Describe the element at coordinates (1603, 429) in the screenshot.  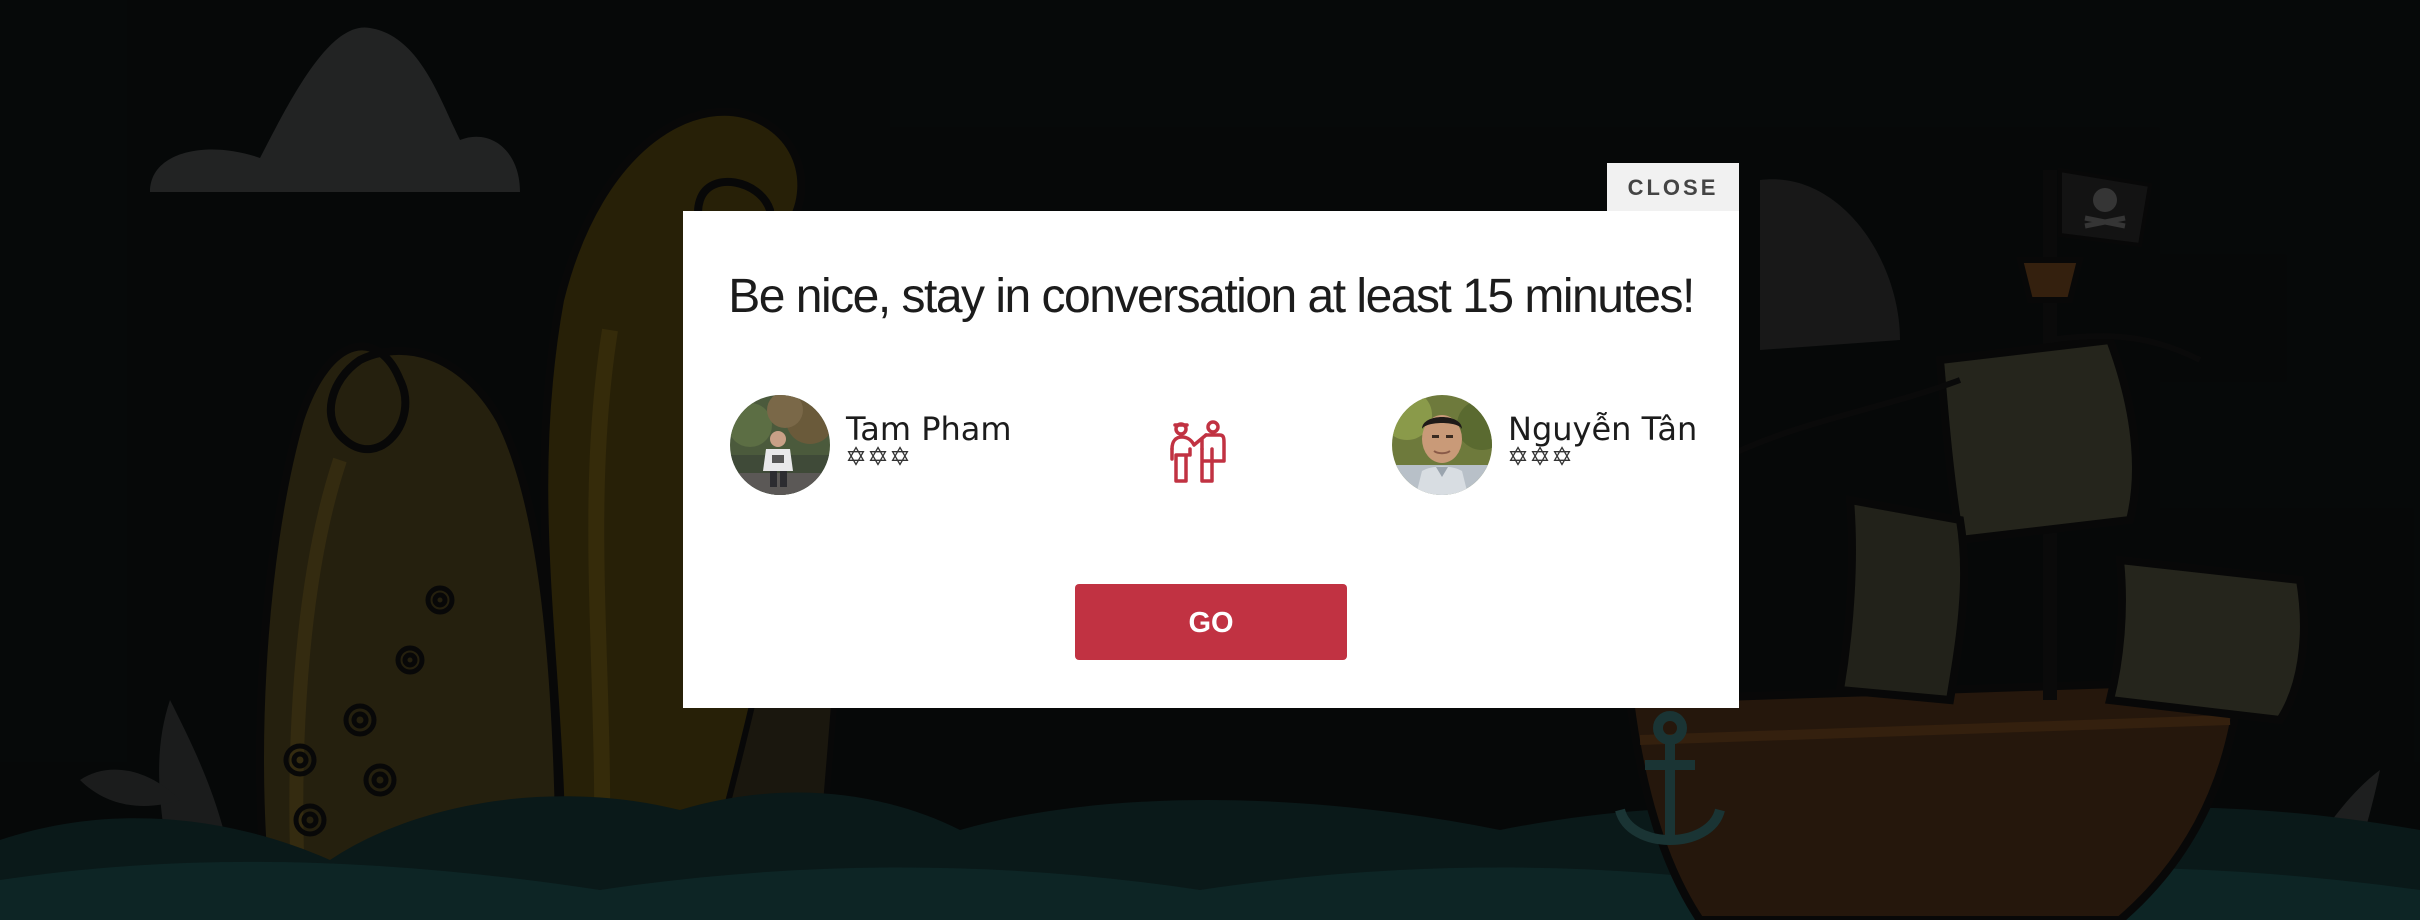
I see `participant-name: Nguyễn Tân` at that location.